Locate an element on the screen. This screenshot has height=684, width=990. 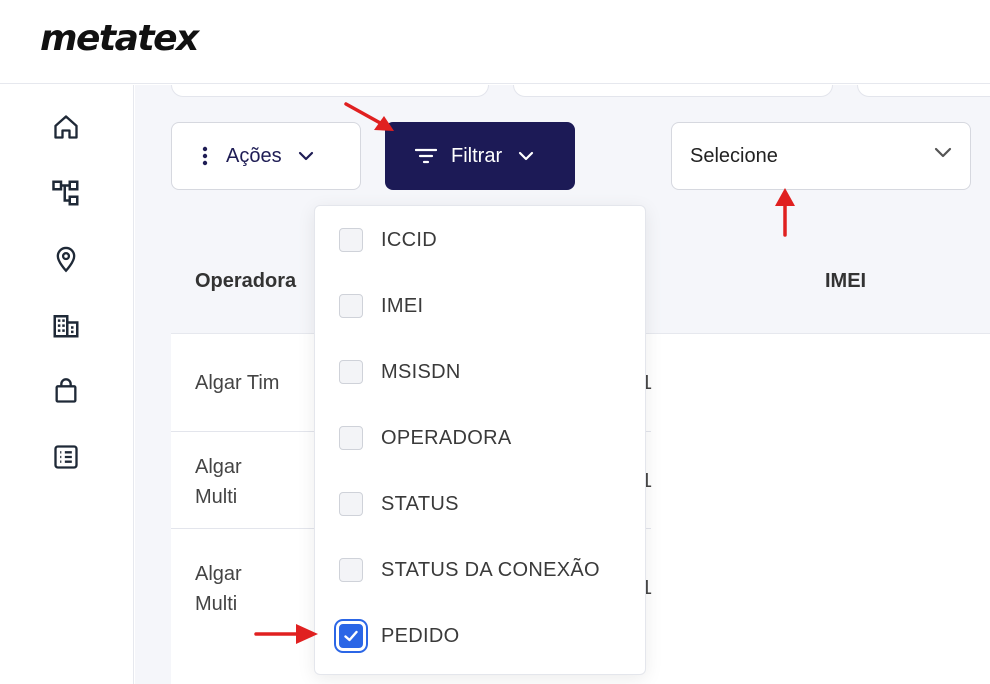
actions-button: Ações is located at coordinates (266, 156).